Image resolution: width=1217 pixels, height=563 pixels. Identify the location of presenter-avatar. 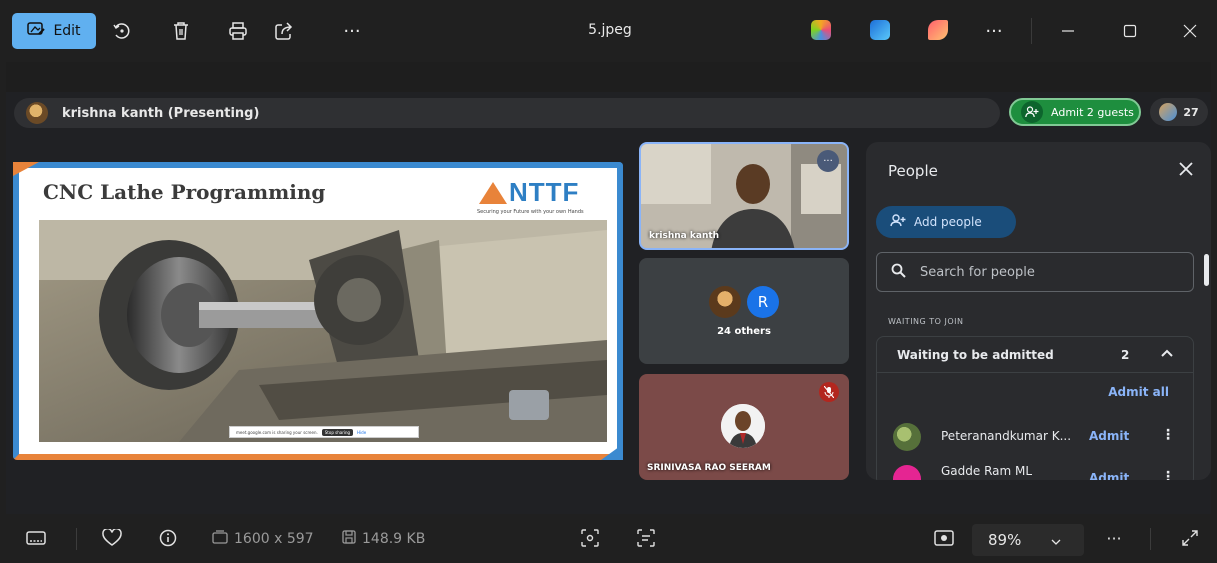
(37, 113).